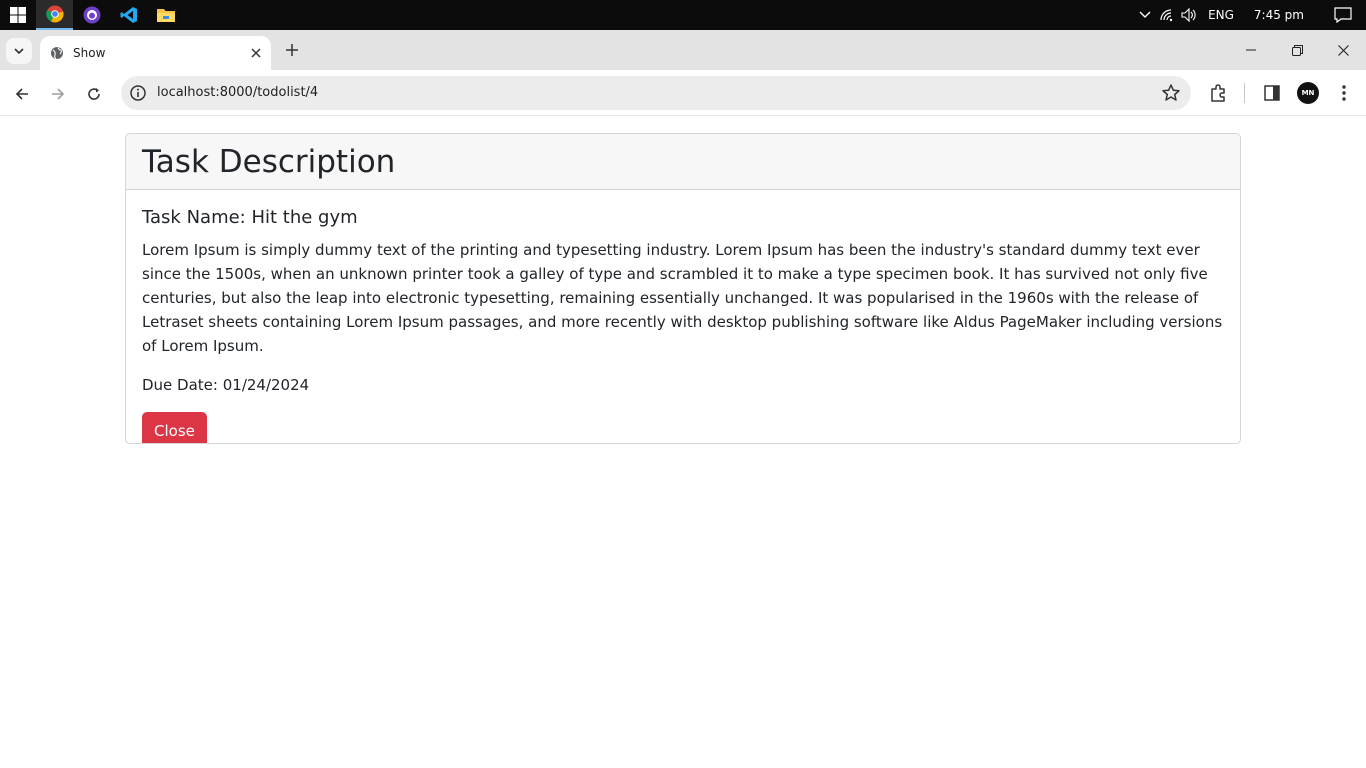  I want to click on url-text: localhost:8000/todolist/4, so click(237, 92).